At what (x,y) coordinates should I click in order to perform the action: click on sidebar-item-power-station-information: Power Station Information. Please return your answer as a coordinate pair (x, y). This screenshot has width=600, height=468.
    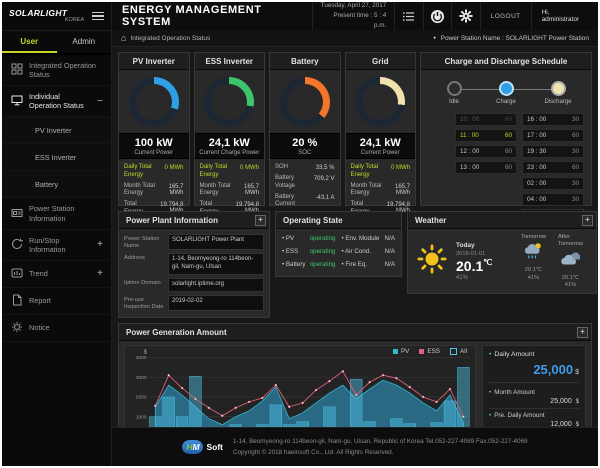
    Looking at the image, I should click on (56, 214).